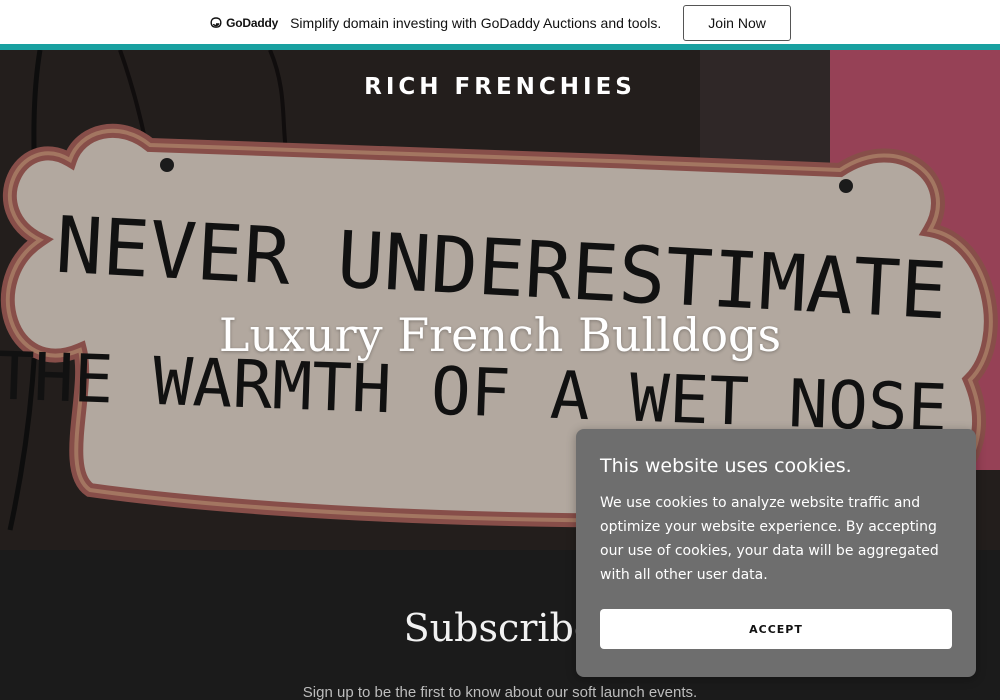 This screenshot has height=700, width=1000. Describe the element at coordinates (216, 22) in the screenshot. I see `godaddy-icon` at that location.